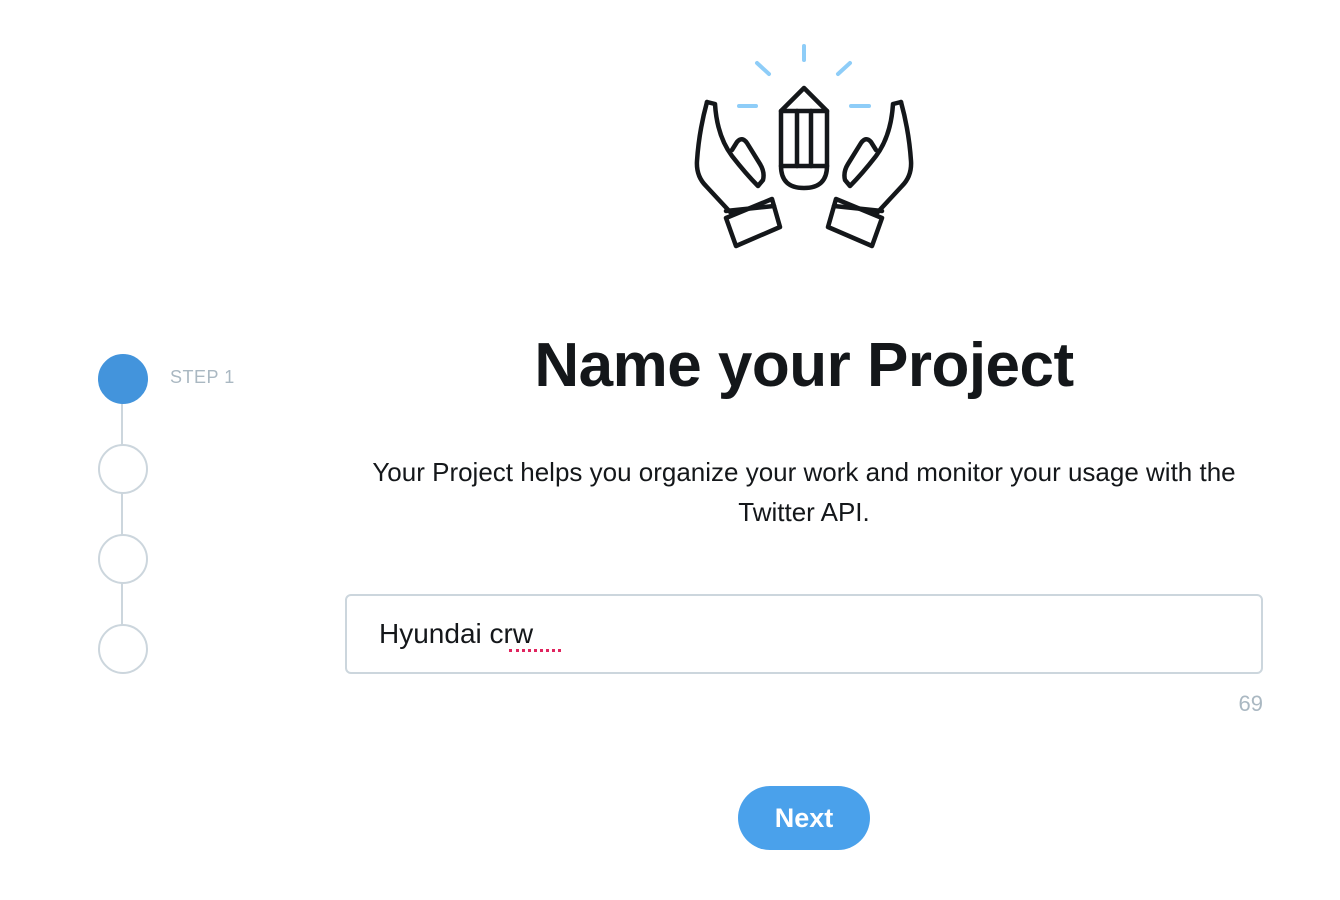 This screenshot has height=900, width=1340. What do you see at coordinates (228, 519) in the screenshot?
I see `progress-stepper: STEP 1` at bounding box center [228, 519].